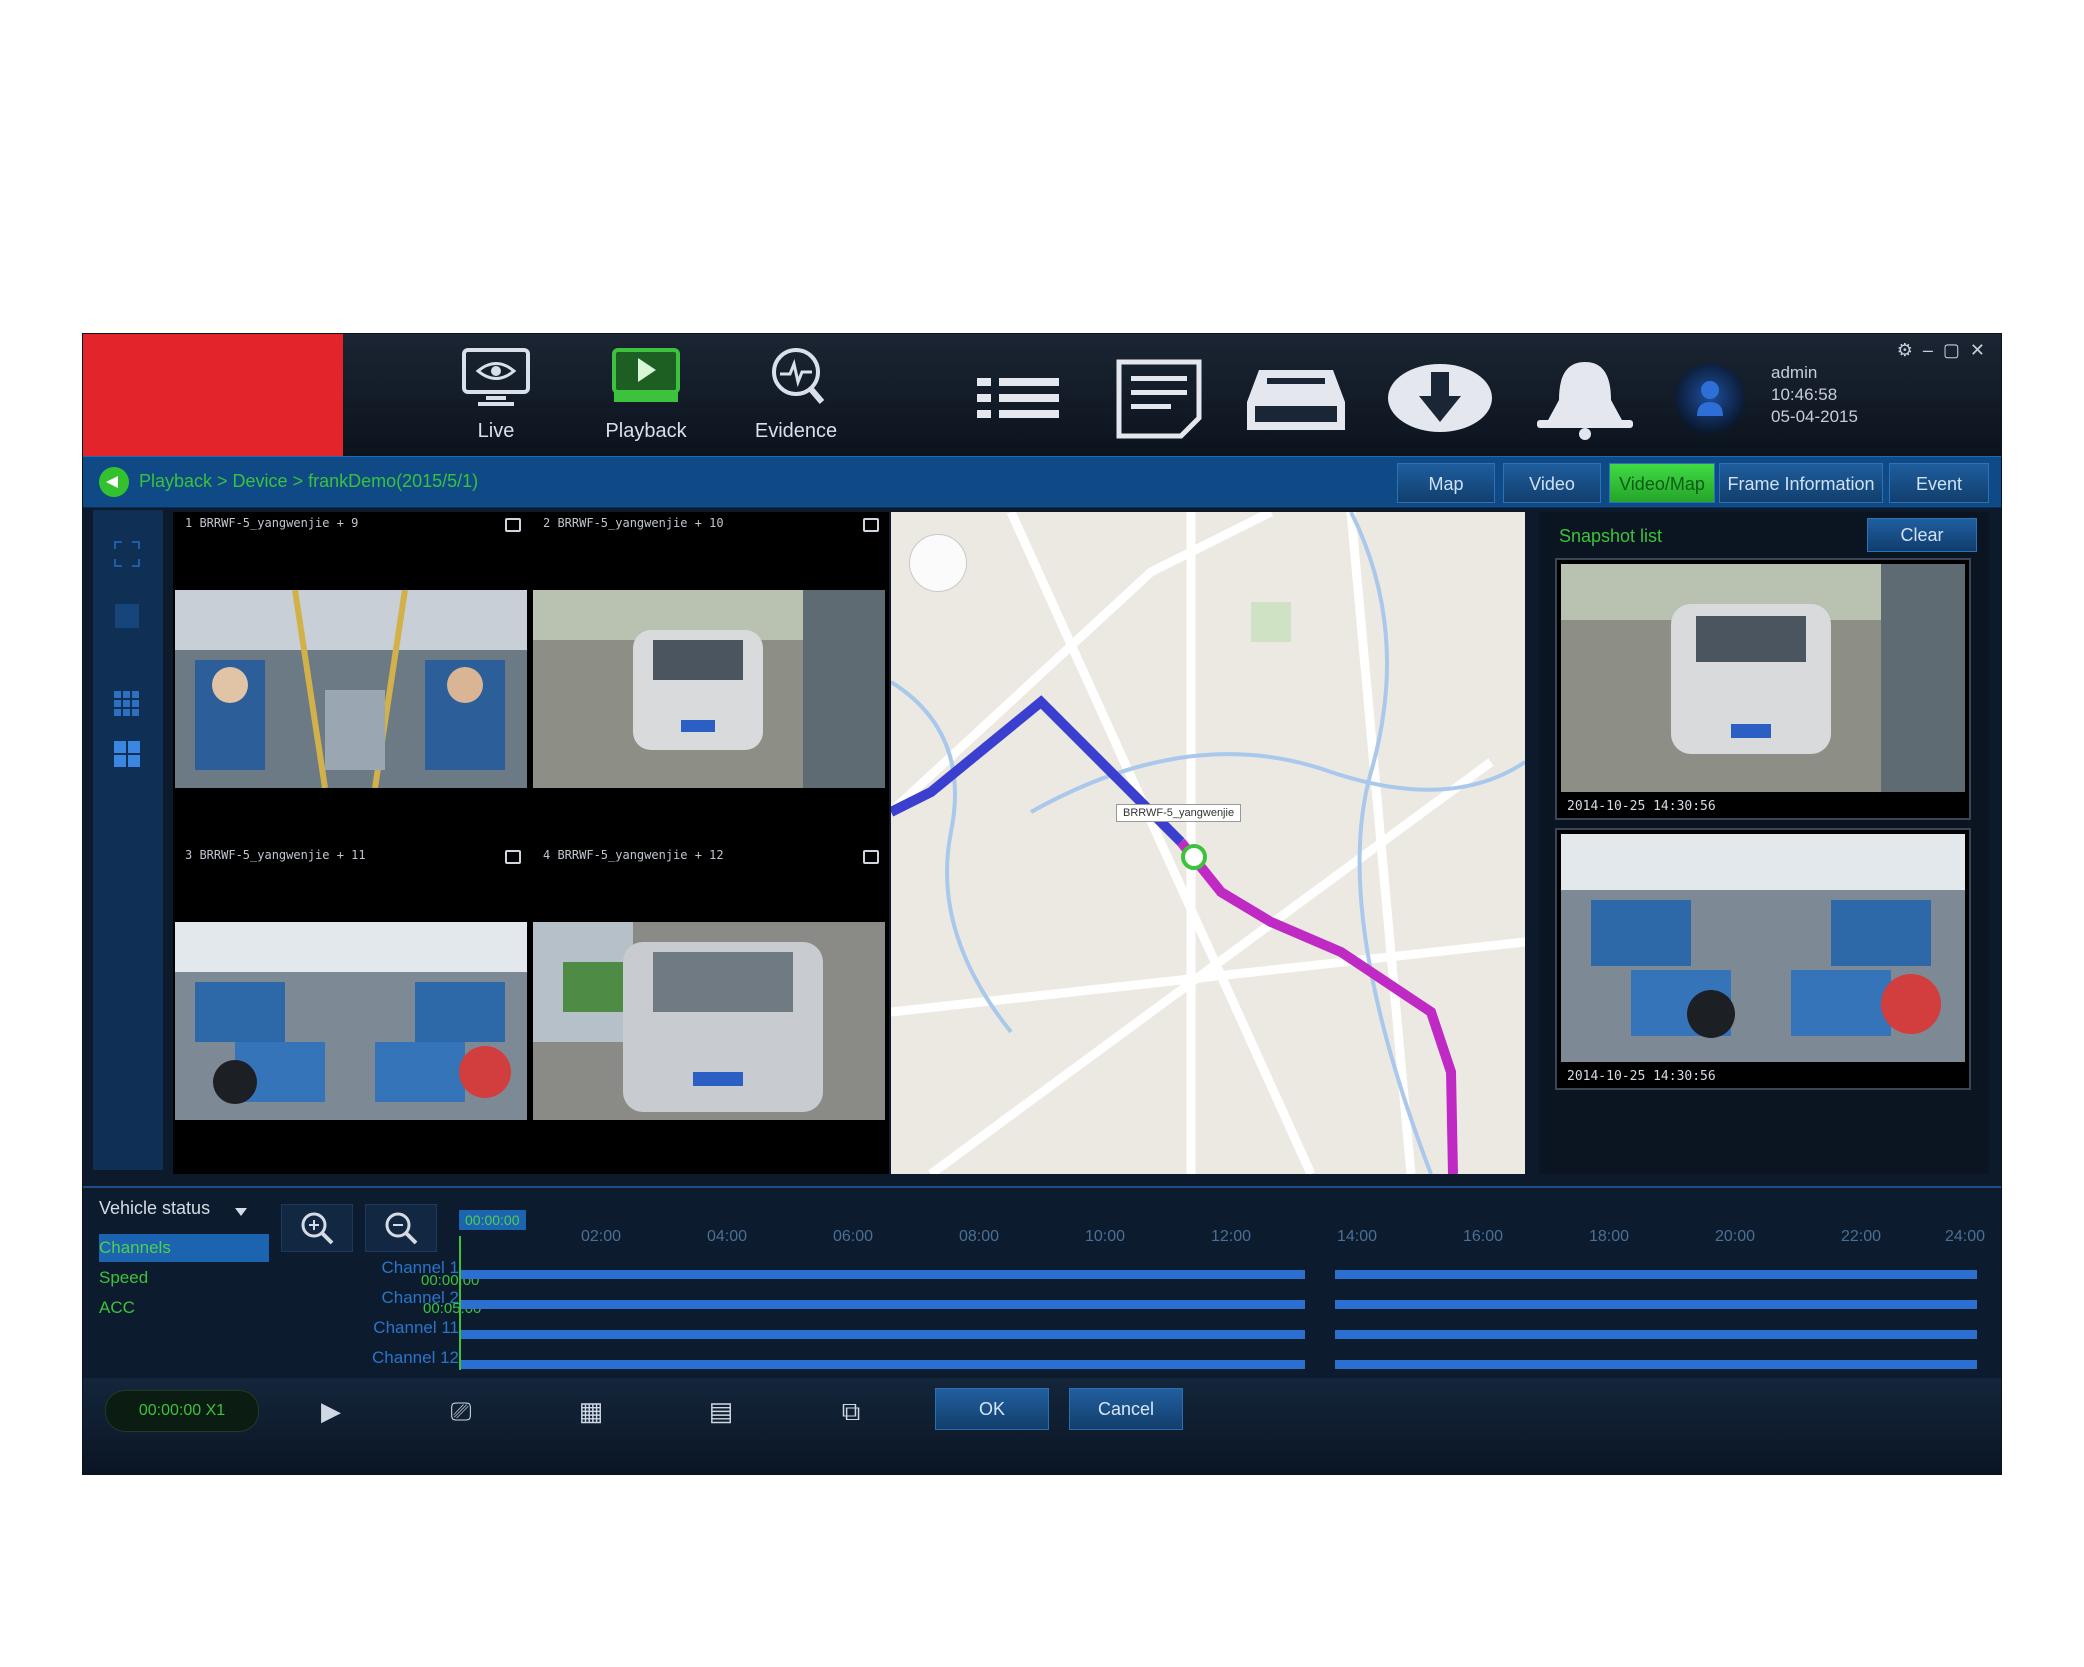  What do you see at coordinates (184, 1278) in the screenshot?
I see `status-item-speed: Speed` at bounding box center [184, 1278].